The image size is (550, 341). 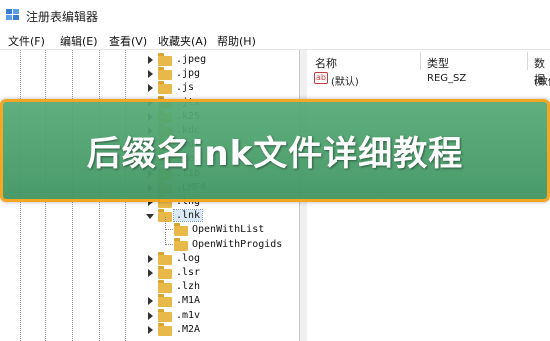 I want to click on tree-key-row: .M2A, so click(x=149, y=330).